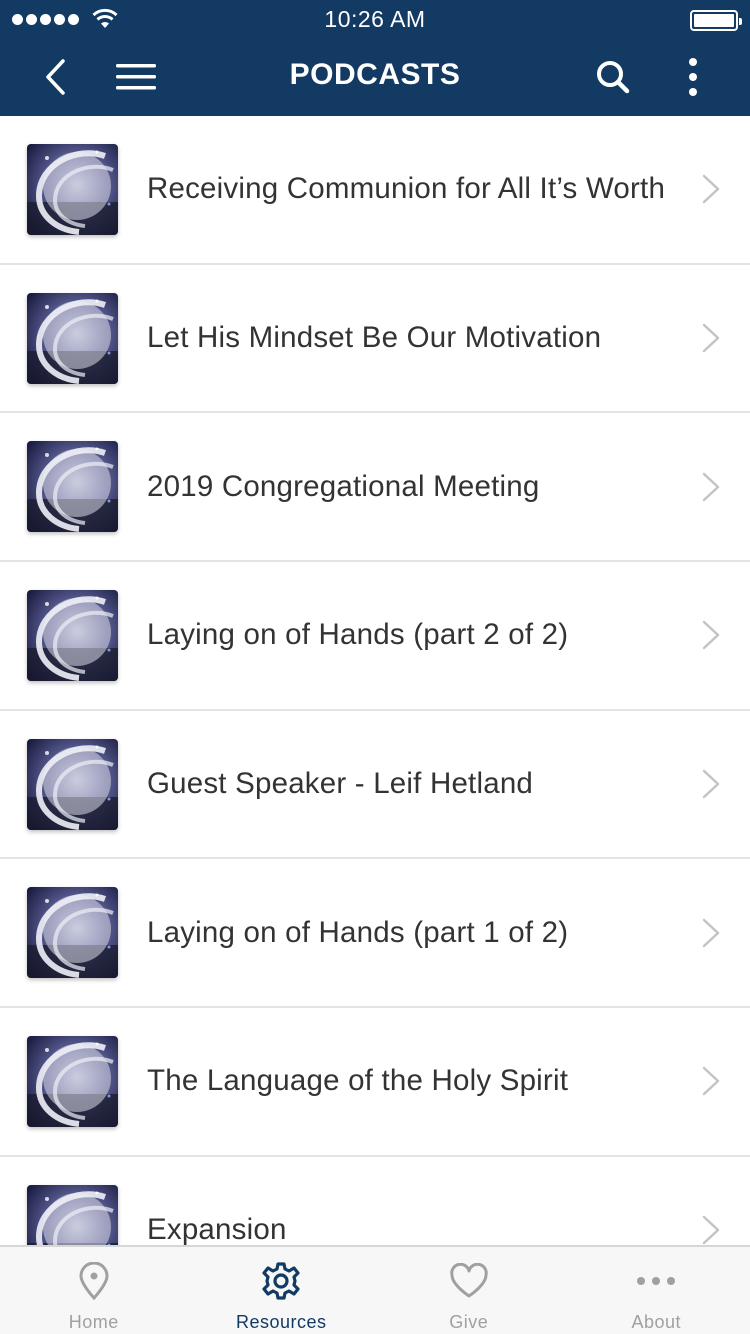  I want to click on gear-icon, so click(281, 1281).